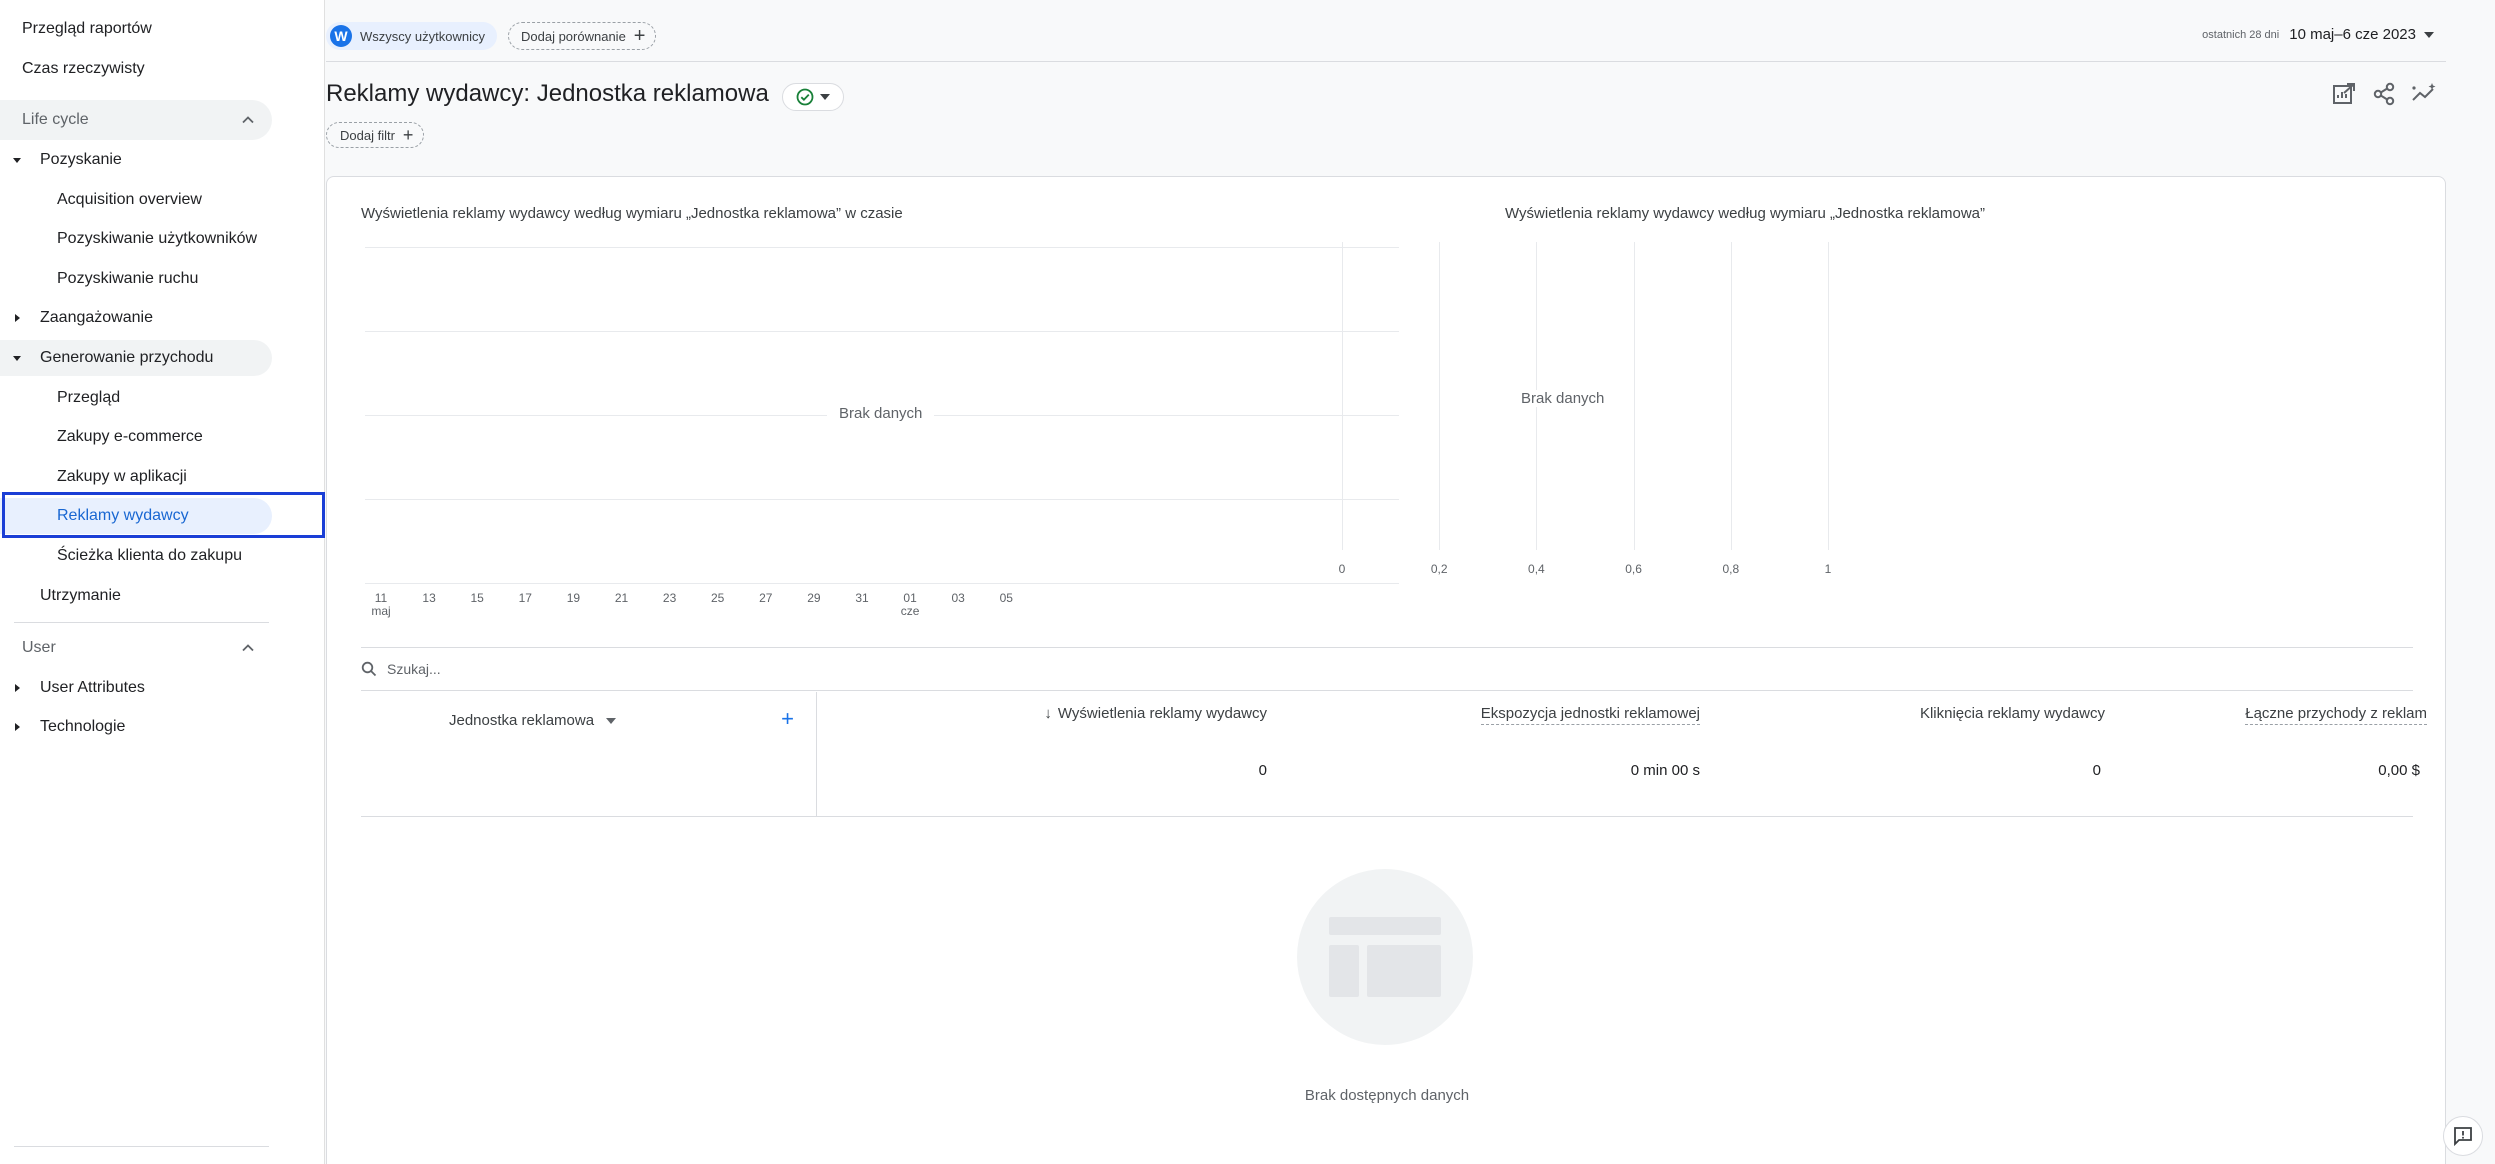 The height and width of the screenshot is (1164, 2495). I want to click on x-tick-label: 25, so click(718, 598).